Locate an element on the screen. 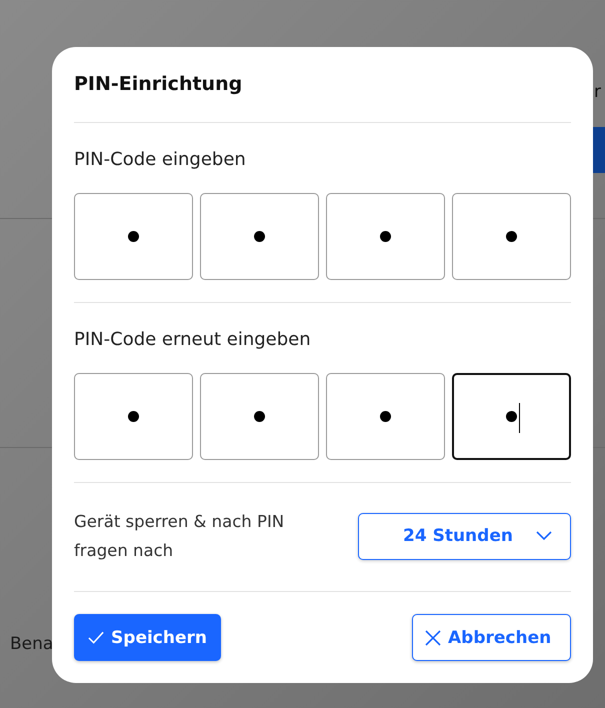 The width and height of the screenshot is (605, 708). timeout-dropdown: 24 Stunden is located at coordinates (464, 536).